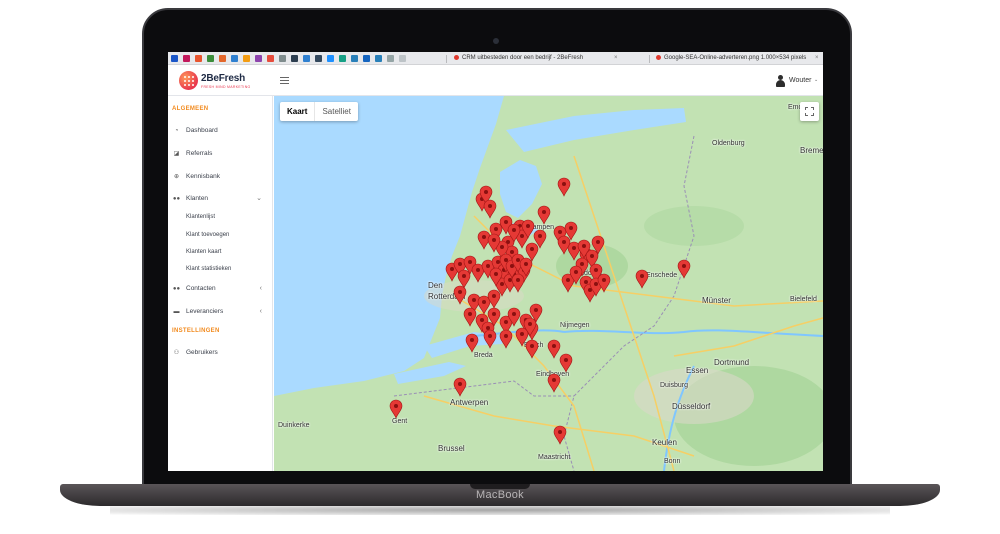 Image resolution: width=1000 pixels, height=534 pixels. What do you see at coordinates (197, 198) in the screenshot?
I see `sidebar-item-label: Klanten` at bounding box center [197, 198].